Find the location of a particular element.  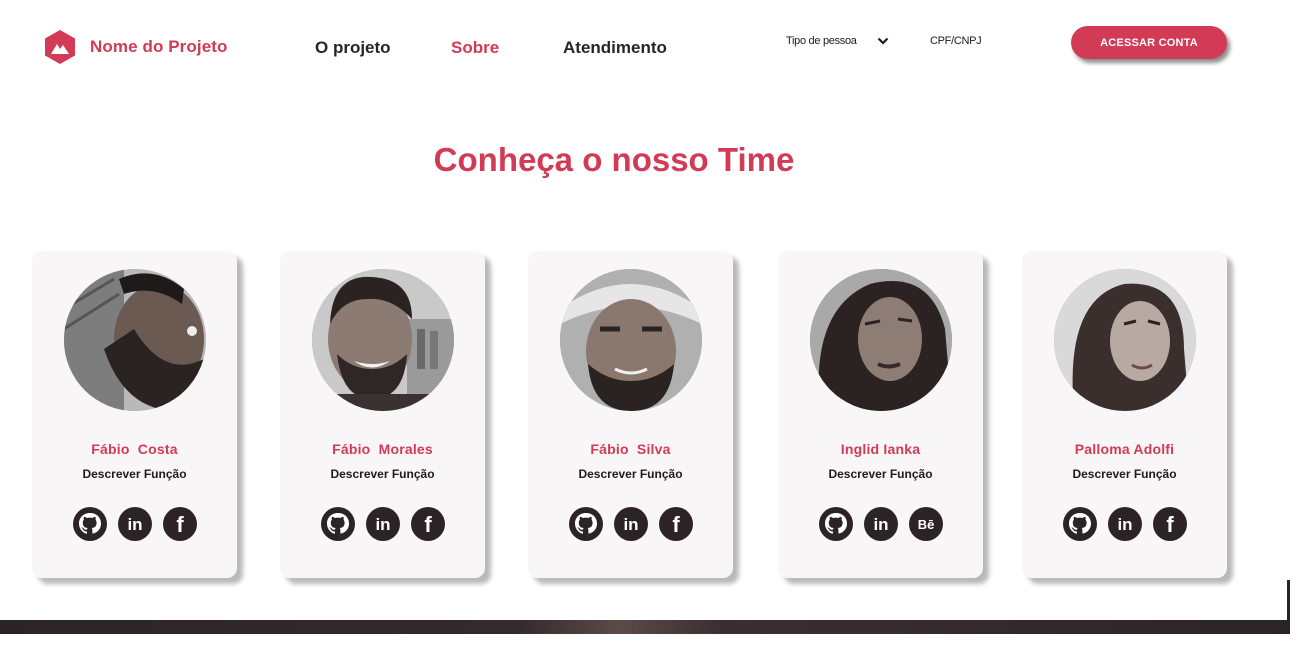

acessar-conta-button: ACESSAR CONTA is located at coordinates (1149, 42).